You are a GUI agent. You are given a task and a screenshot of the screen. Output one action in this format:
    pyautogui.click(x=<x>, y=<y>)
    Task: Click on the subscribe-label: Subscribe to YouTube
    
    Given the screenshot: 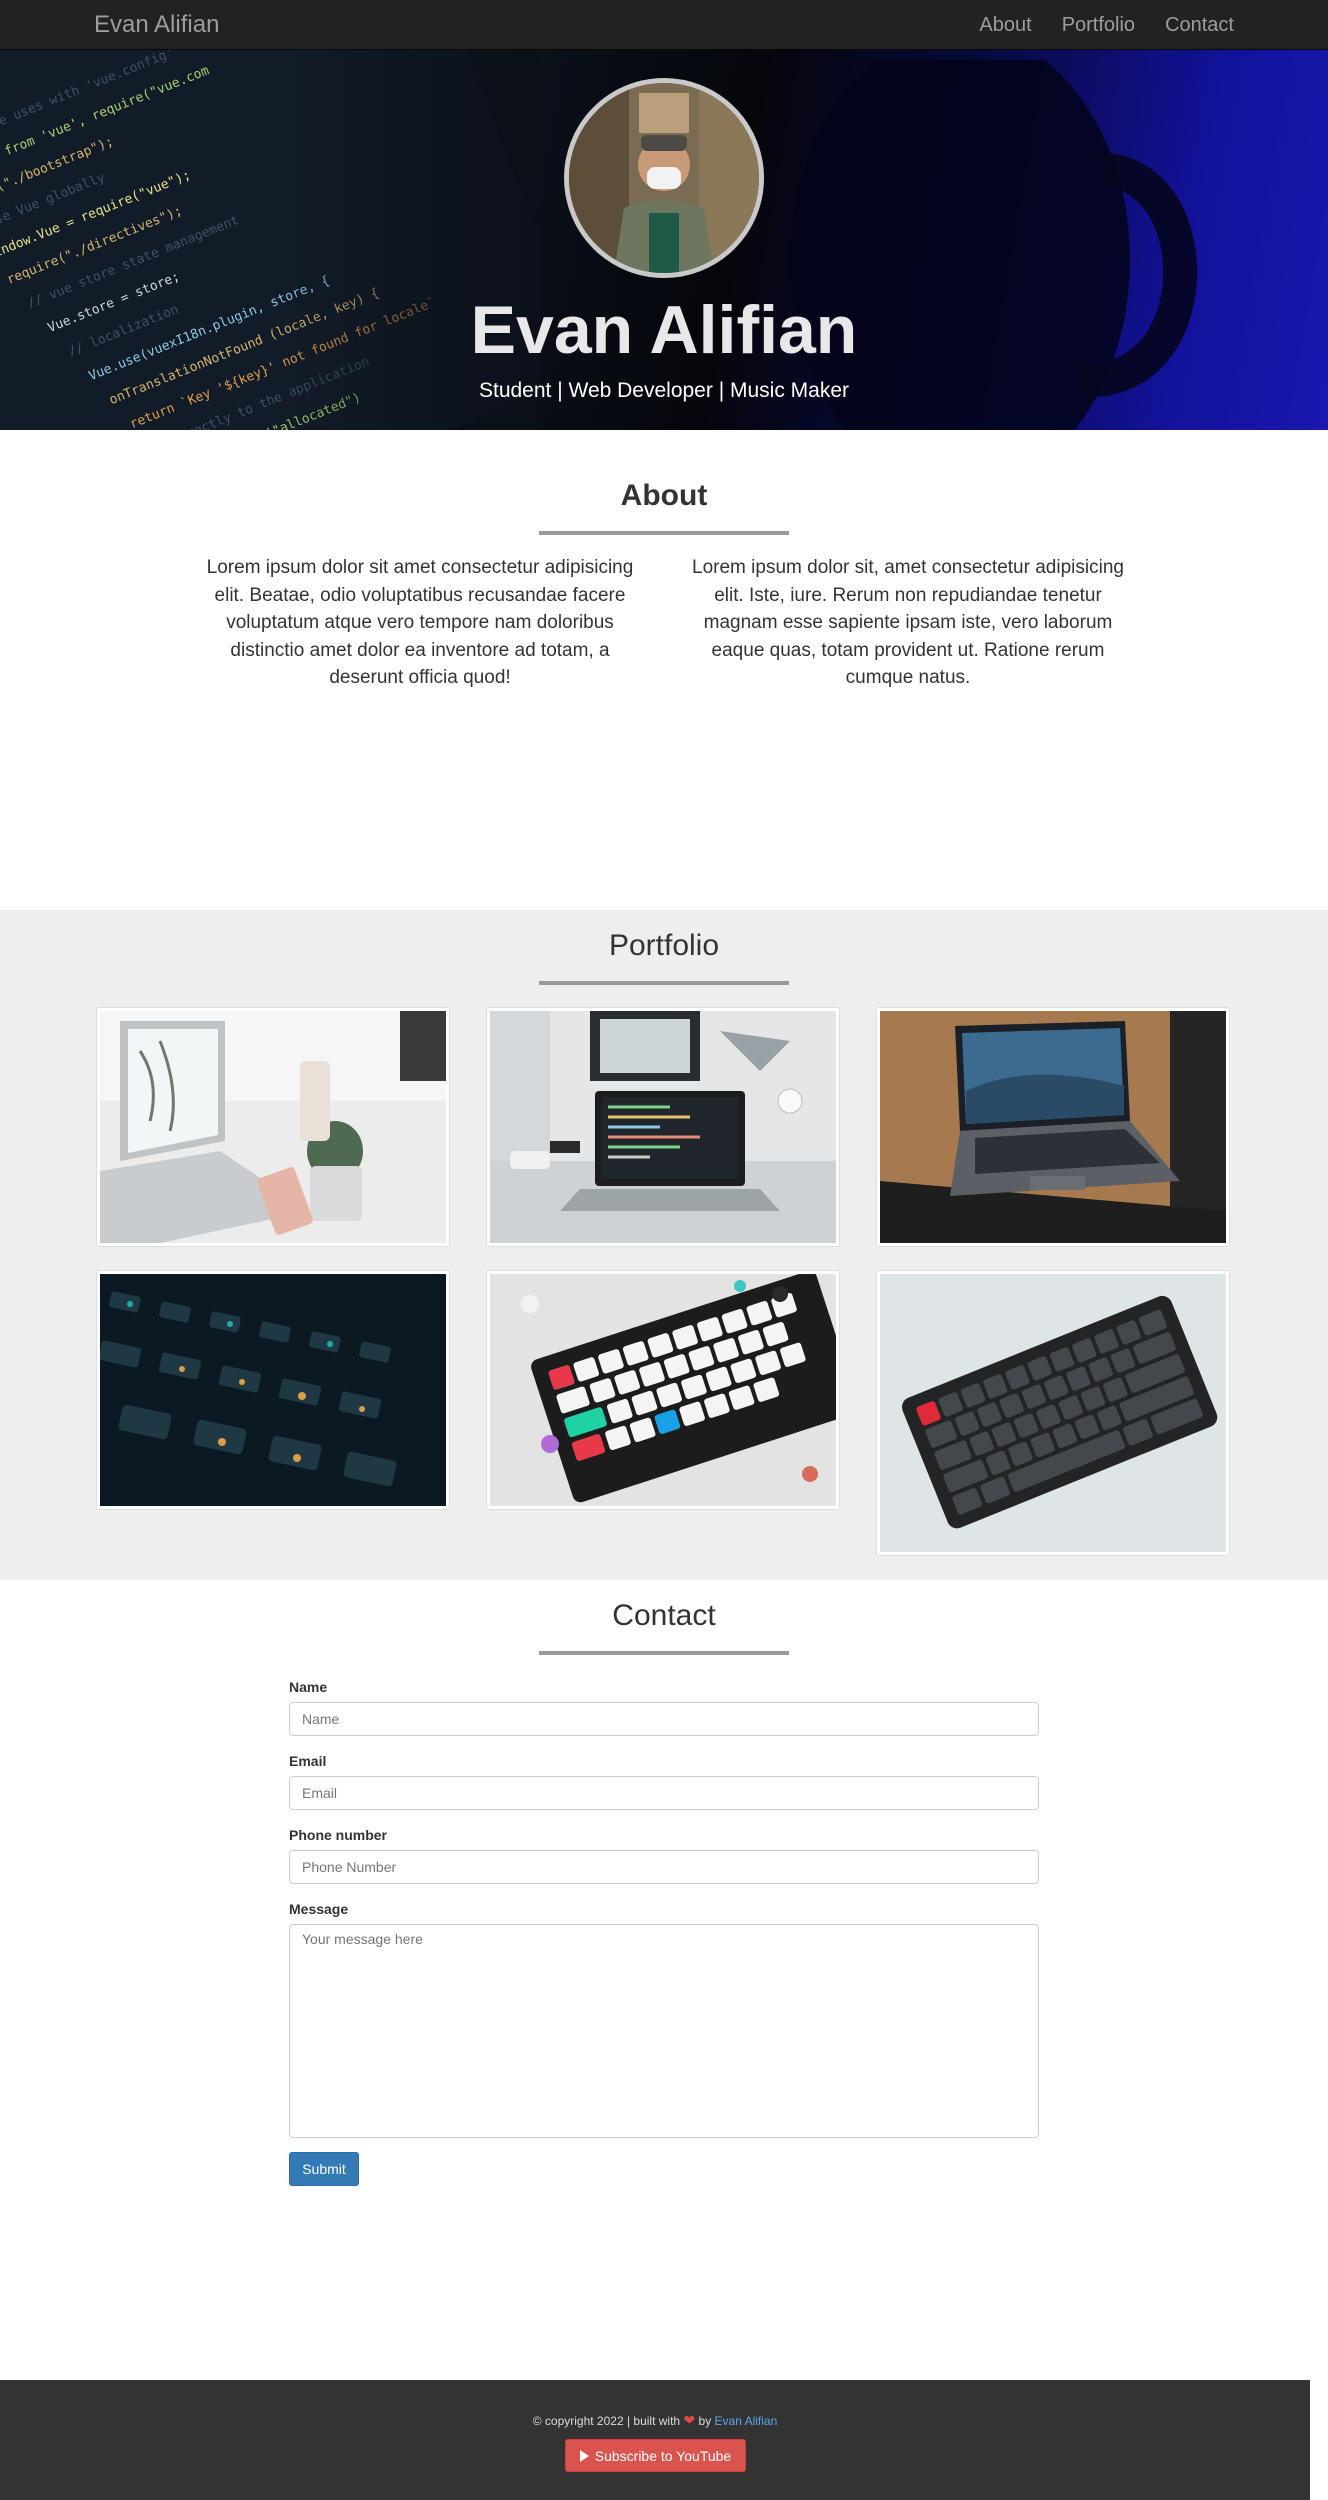 What is the action you would take?
    pyautogui.click(x=663, y=2455)
    